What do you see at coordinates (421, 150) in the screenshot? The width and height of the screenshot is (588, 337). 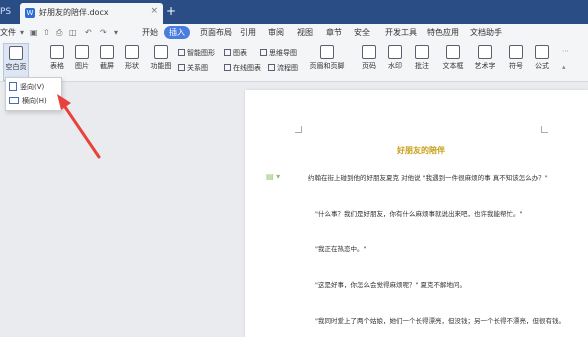 I see `document-title: 好朋友的陪伴` at bounding box center [421, 150].